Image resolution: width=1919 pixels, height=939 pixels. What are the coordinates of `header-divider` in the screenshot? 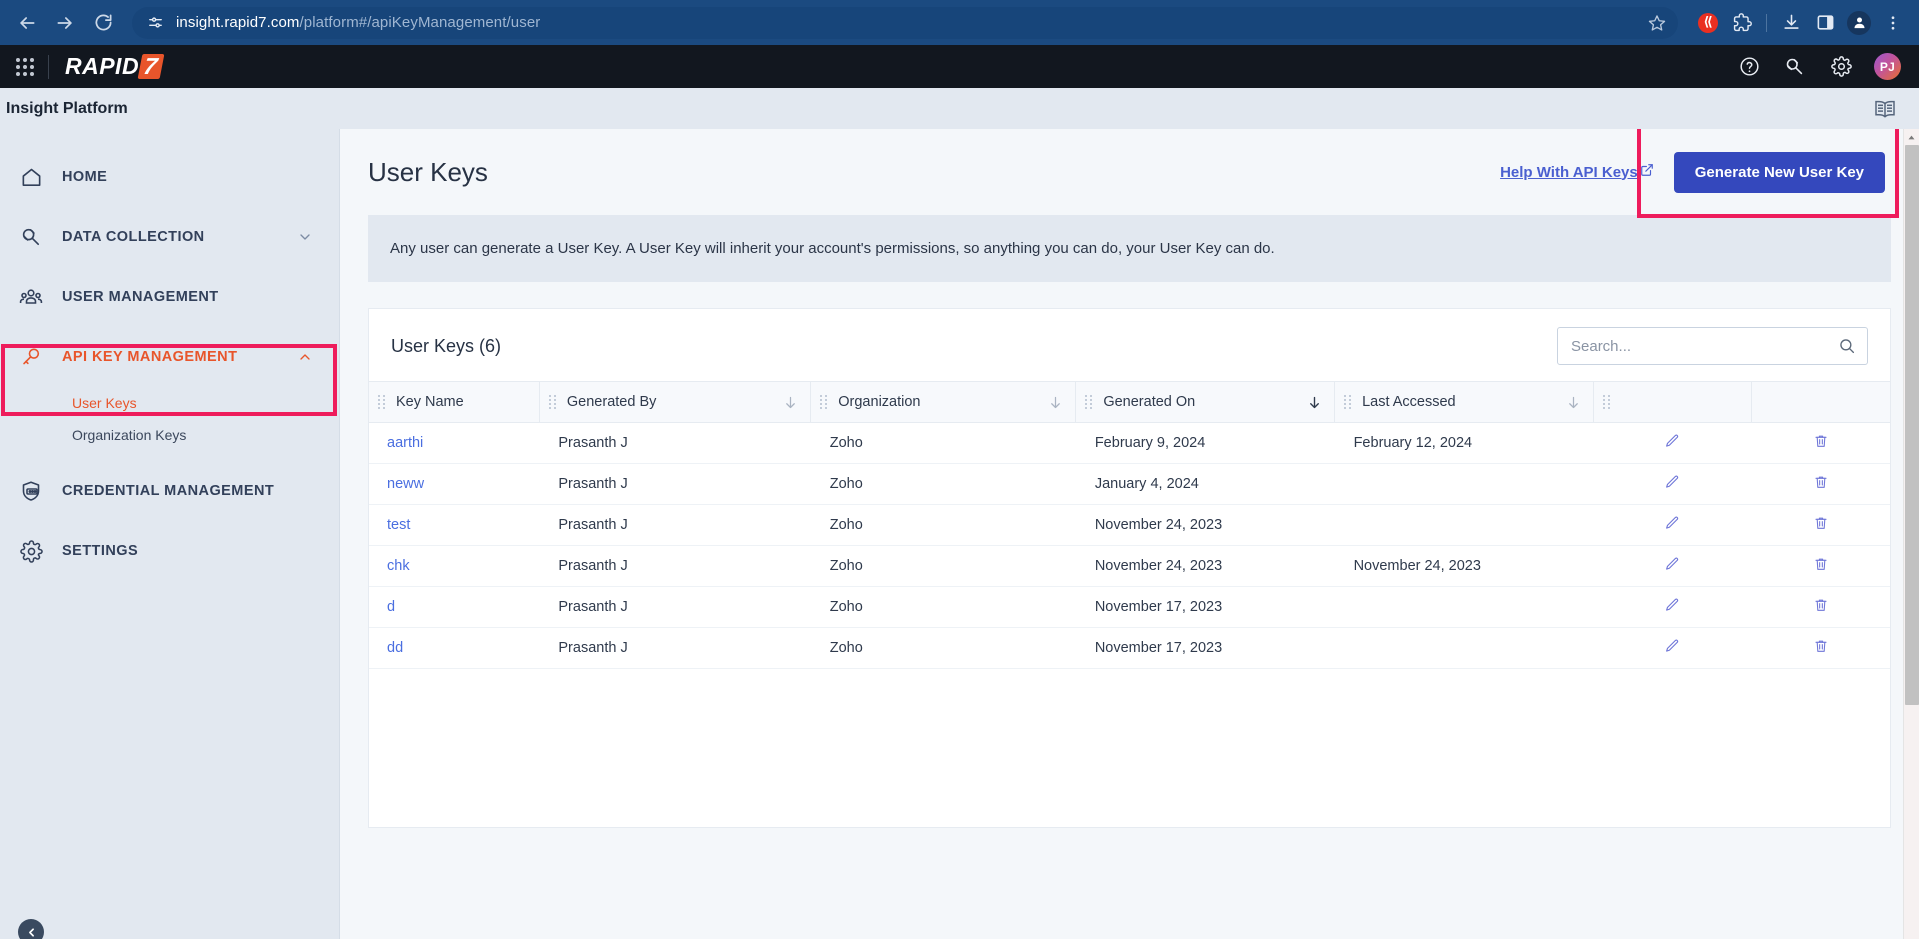 It's located at (48, 66).